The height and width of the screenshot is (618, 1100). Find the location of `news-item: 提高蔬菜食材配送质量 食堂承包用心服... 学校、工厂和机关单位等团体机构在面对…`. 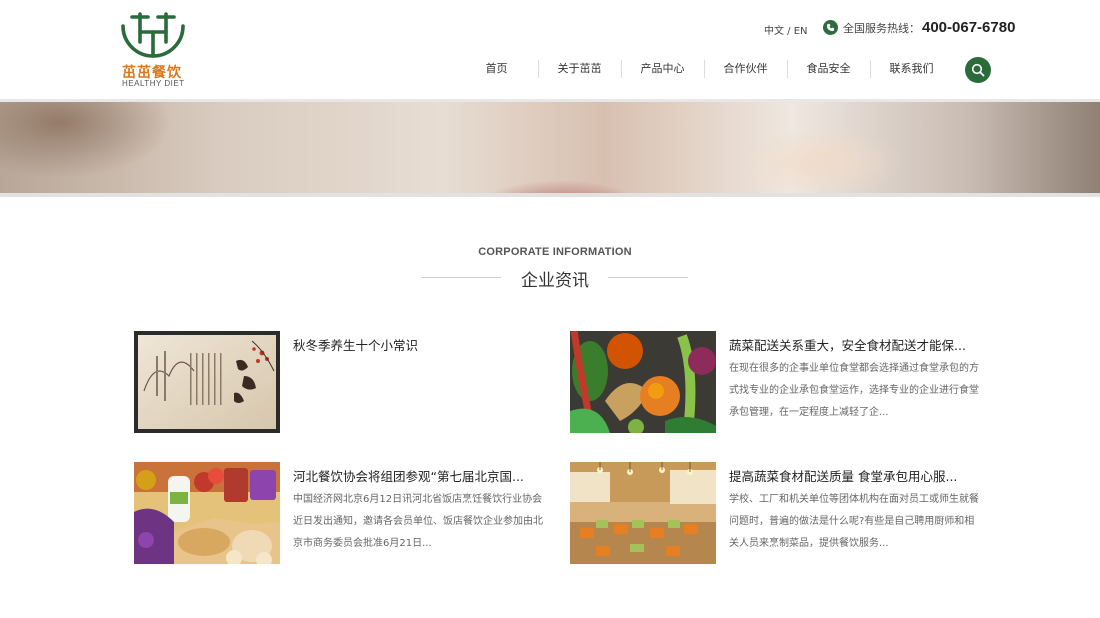

news-item: 提高蔬菜食材配送质量 食堂承包用心服... 学校、工厂和机关单位等团体机构在面对… is located at coordinates (775, 514).